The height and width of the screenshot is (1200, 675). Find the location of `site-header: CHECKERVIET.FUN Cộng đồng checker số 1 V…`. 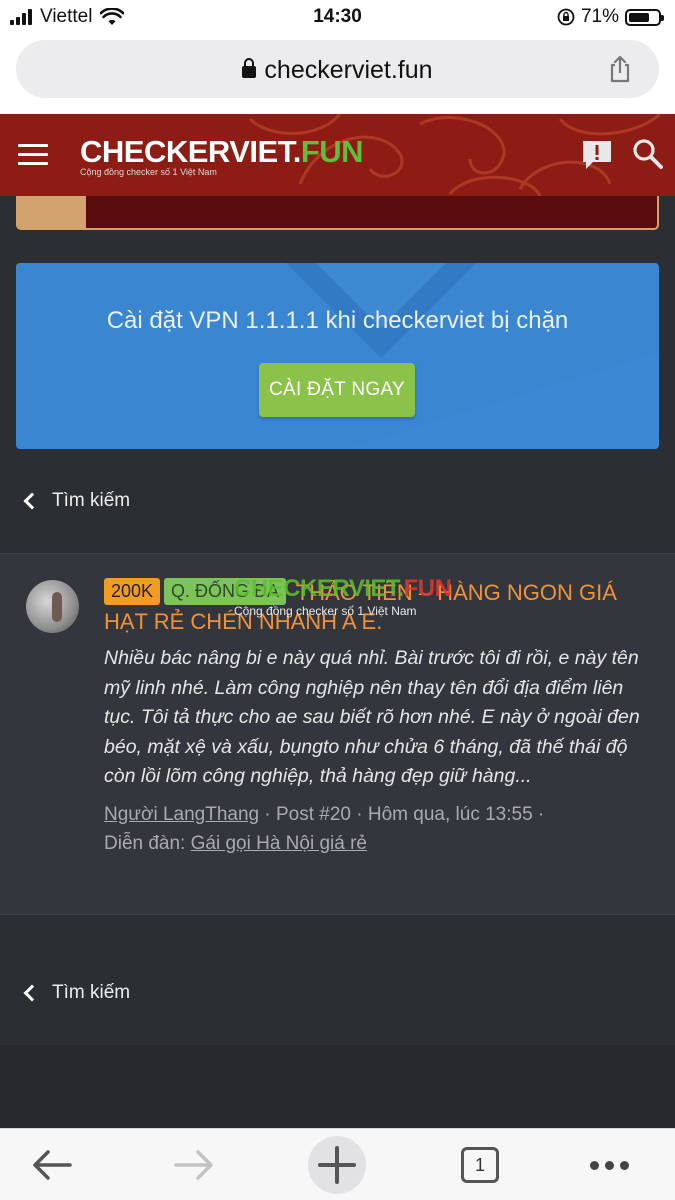

site-header: CHECKERVIET.FUN Cộng đồng checker số 1 V… is located at coordinates (337, 155).